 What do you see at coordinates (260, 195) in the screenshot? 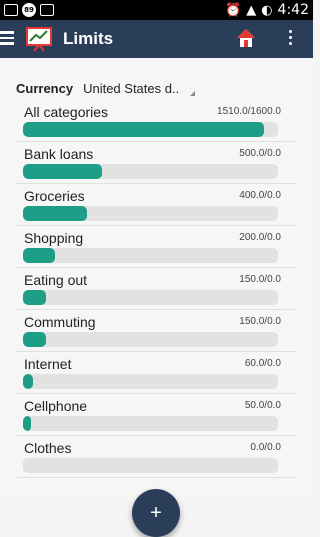
I see `limit-amount: 400.0/0.0` at bounding box center [260, 195].